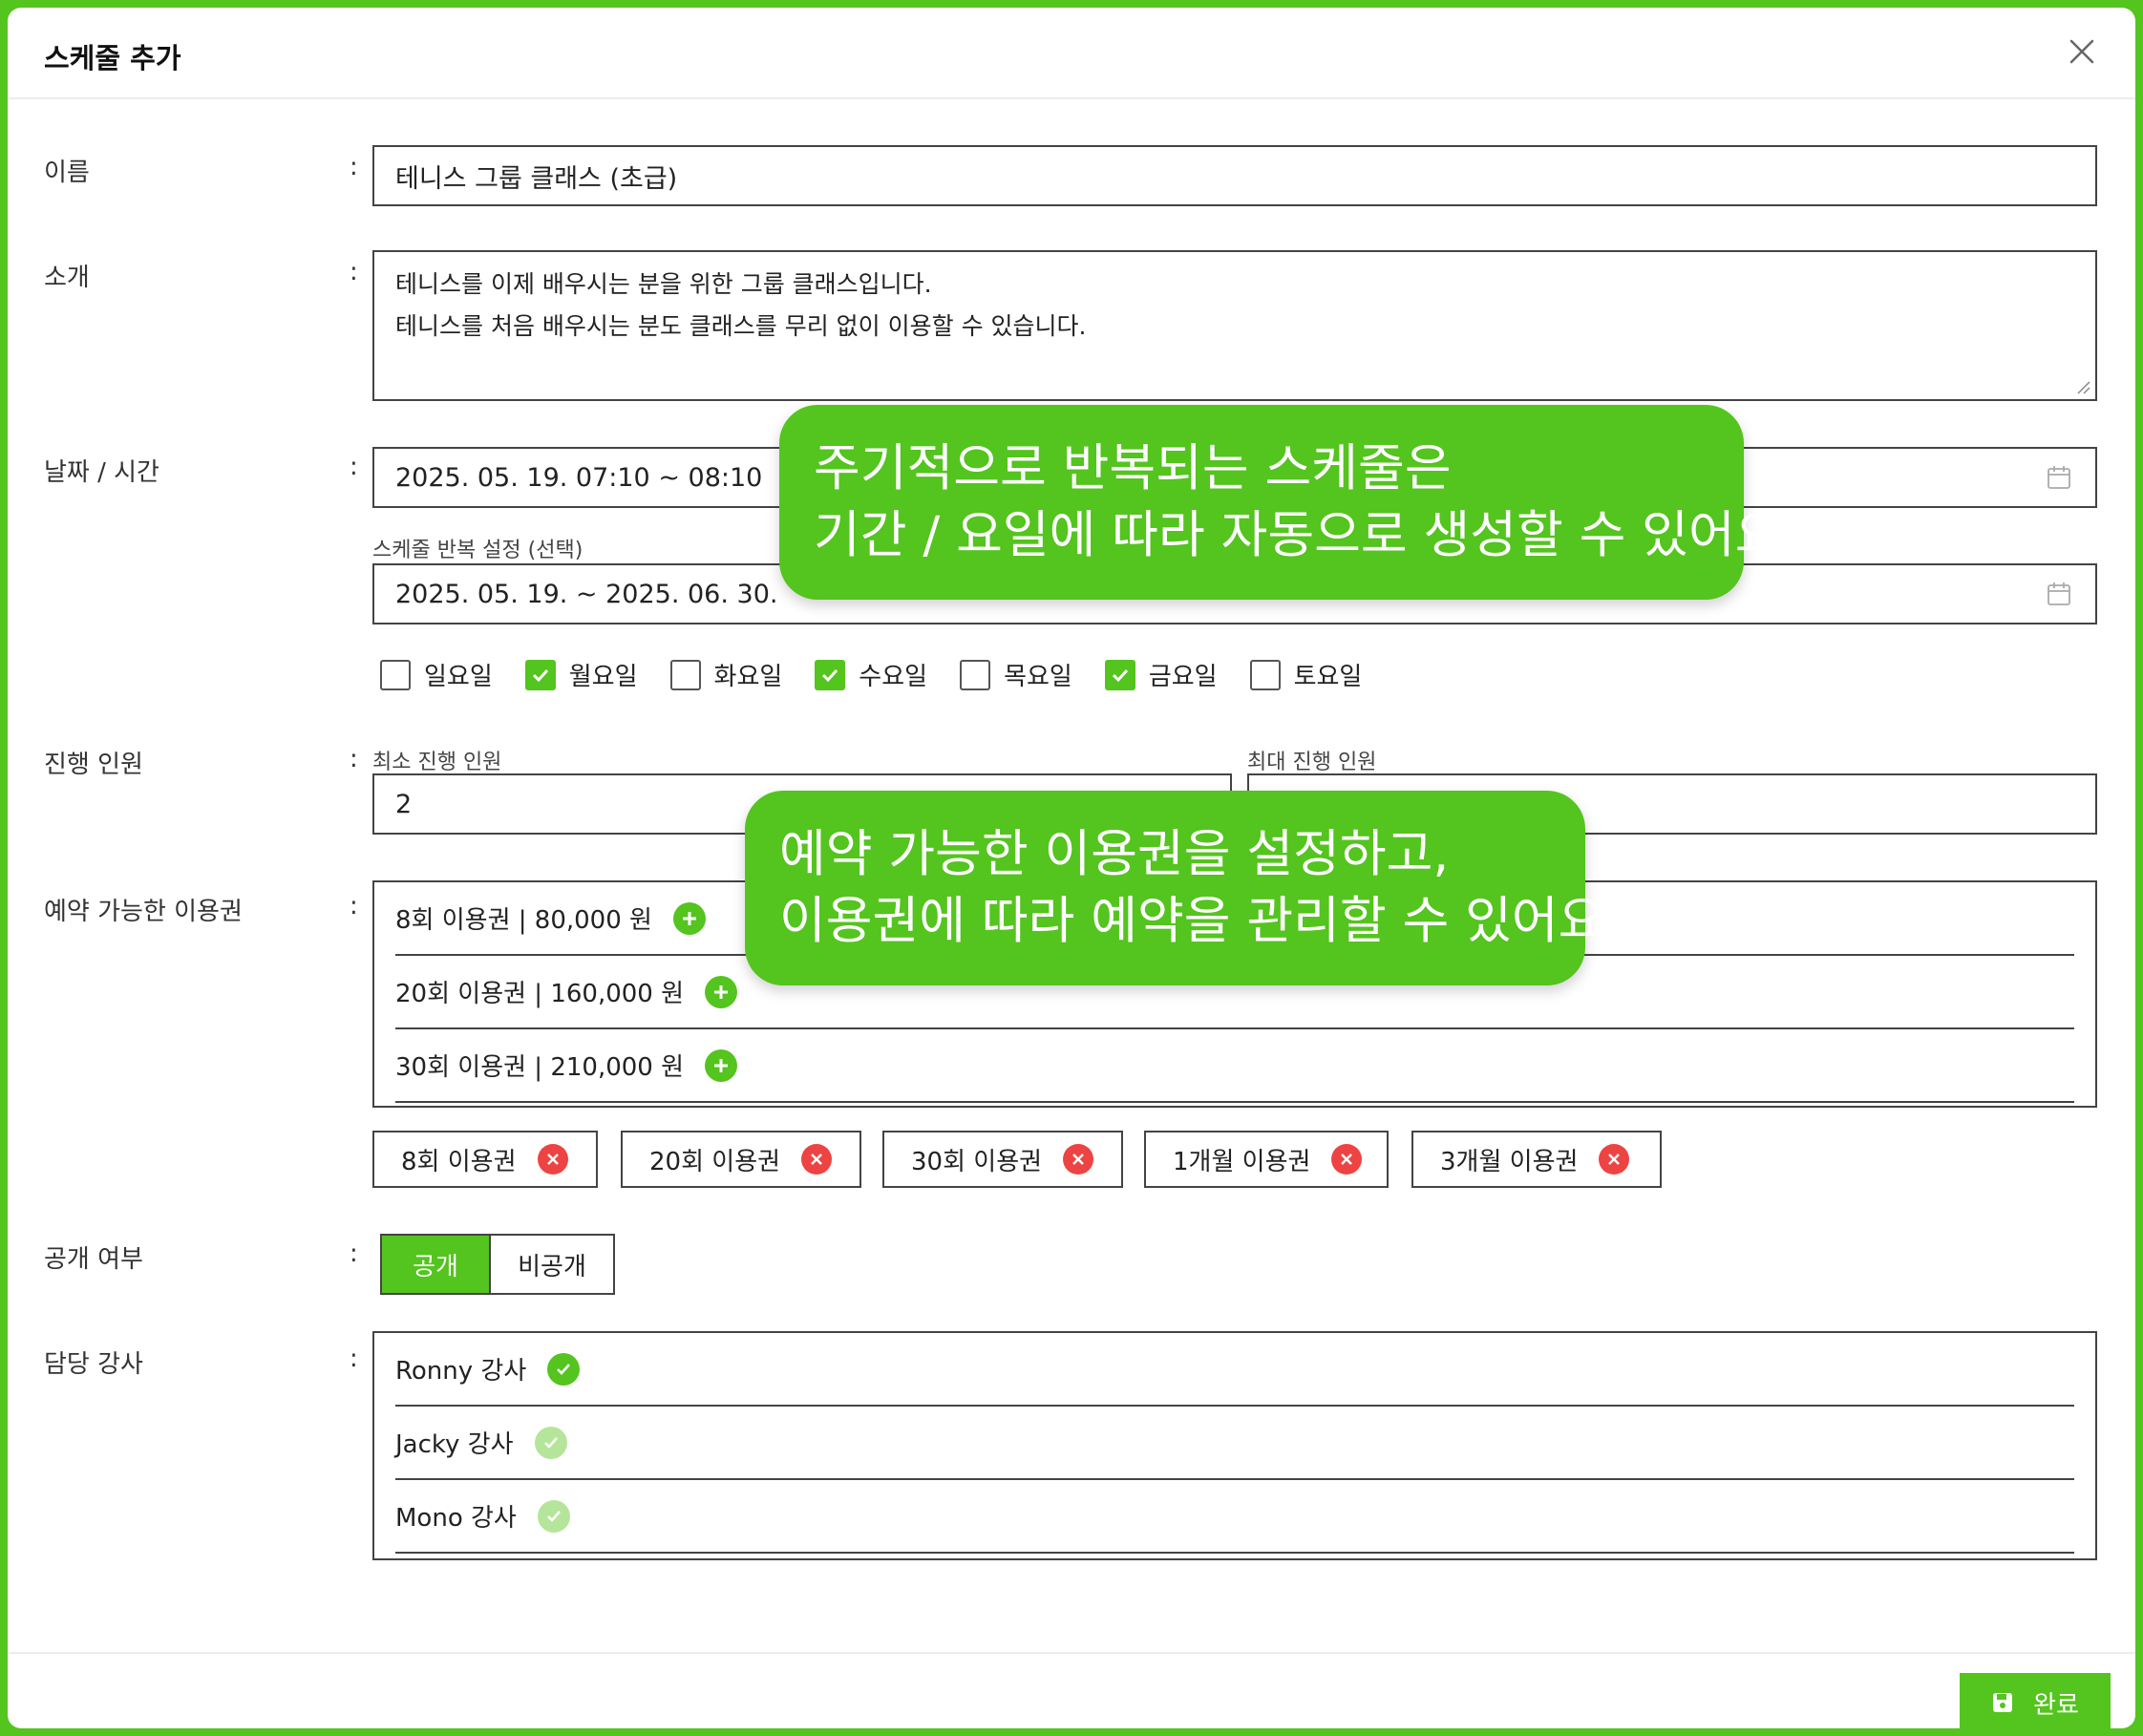  Describe the element at coordinates (1306, 535) in the screenshot. I see `callout-line: 기간 / 요일에 따라 자동으로 생성할 수 있어요.` at that location.